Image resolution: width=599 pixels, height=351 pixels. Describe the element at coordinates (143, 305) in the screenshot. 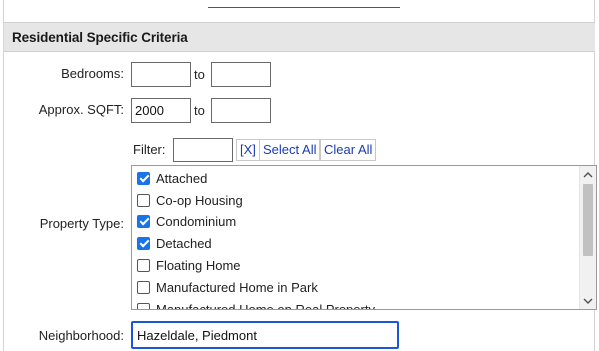

I see `checkbox-manufactured-home-on-real-property` at that location.